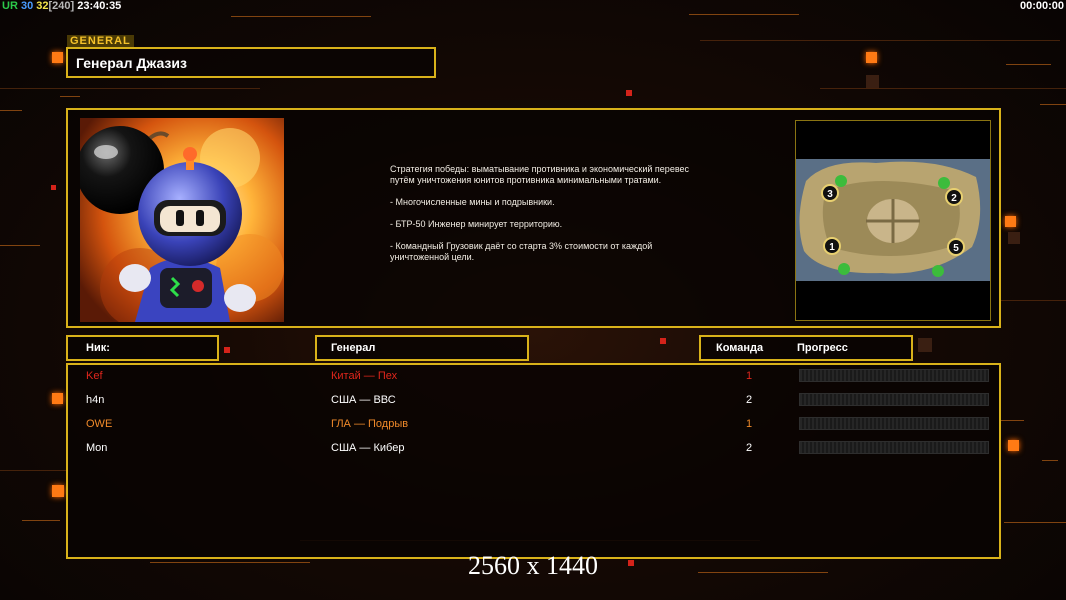 This screenshot has width=1066, height=600. Describe the element at coordinates (251, 62) in the screenshot. I see `general-name-box: Генерал Джазиз` at that location.